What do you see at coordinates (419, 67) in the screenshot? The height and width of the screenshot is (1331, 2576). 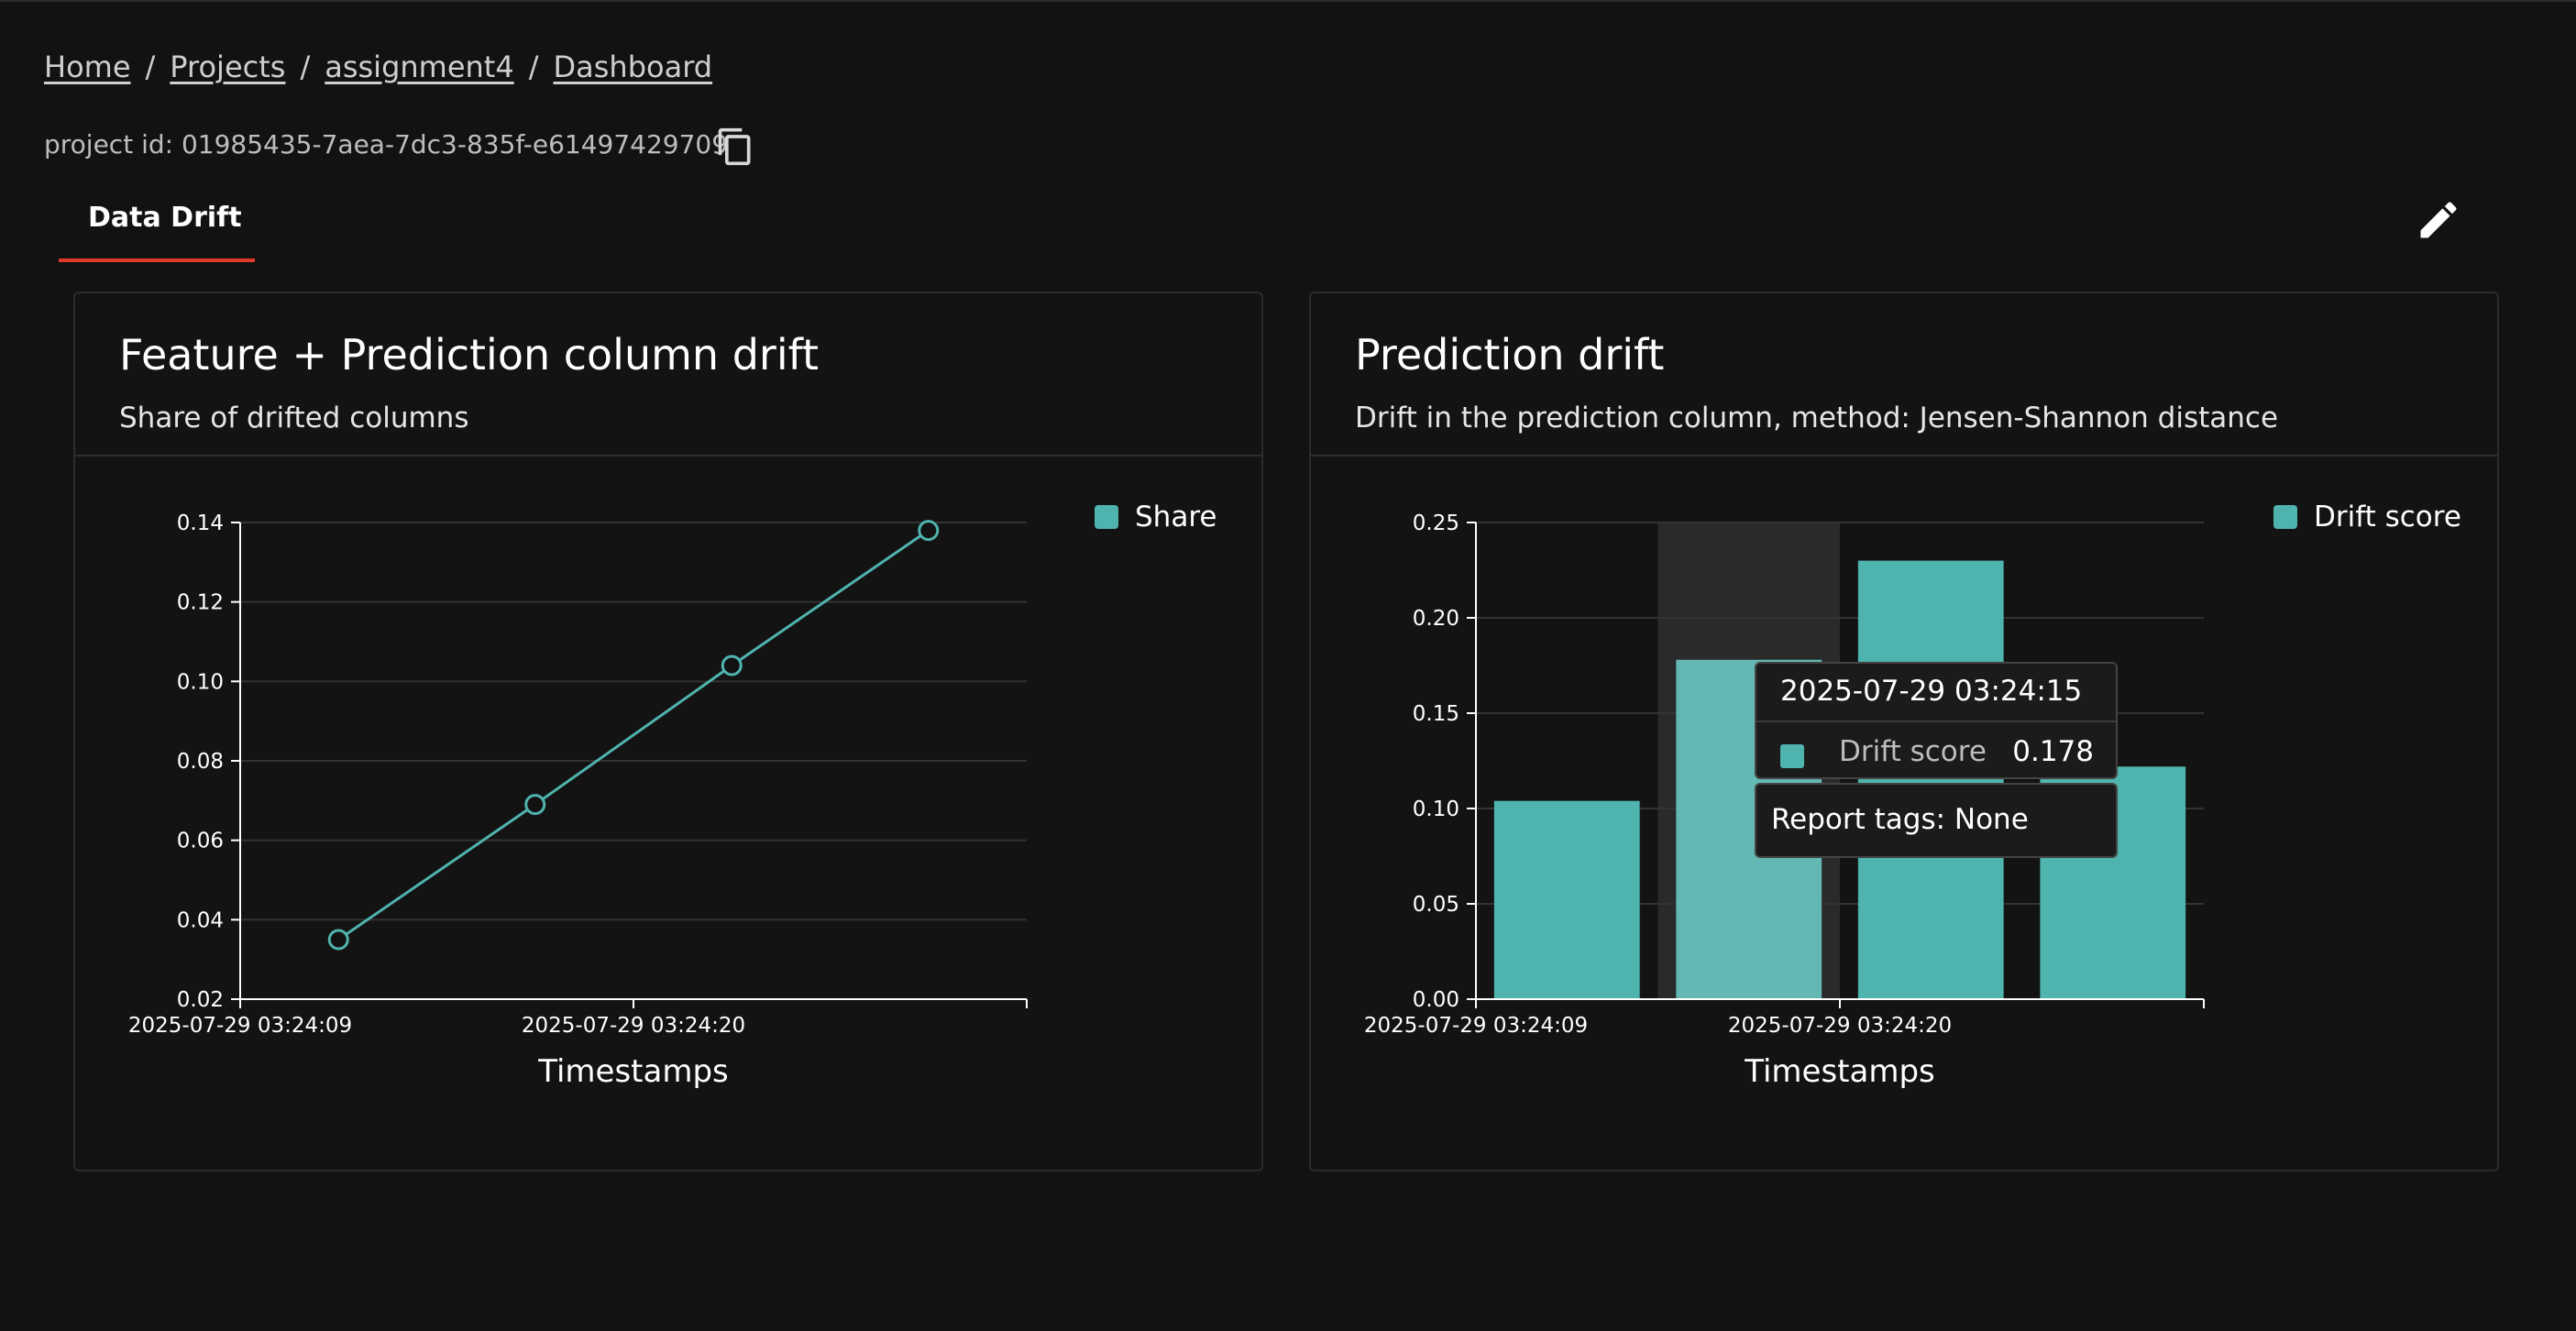 I see `breadcrumb-project-link: assignment4` at bounding box center [419, 67].